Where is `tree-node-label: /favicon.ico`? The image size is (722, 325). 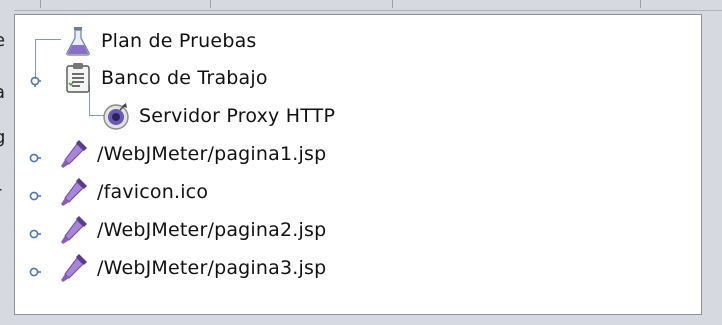
tree-node-label: /favicon.ico is located at coordinates (153, 192).